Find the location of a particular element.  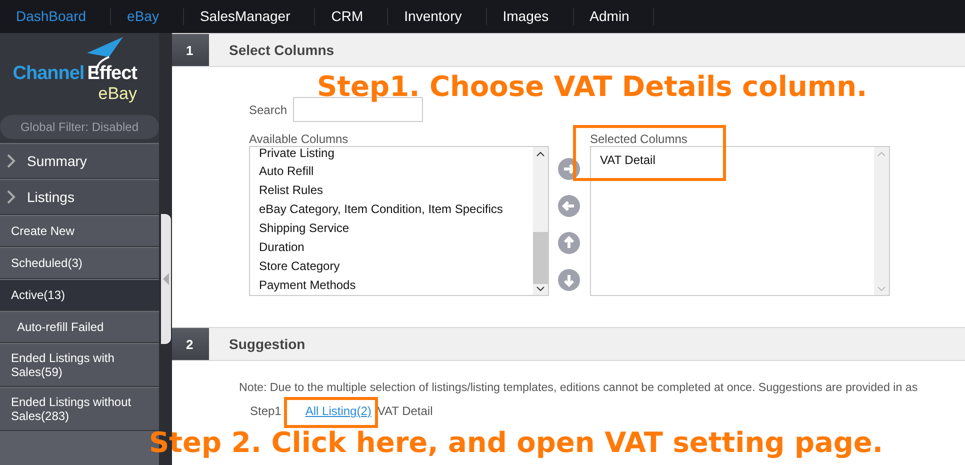

nav-tab: Images is located at coordinates (530, 16).